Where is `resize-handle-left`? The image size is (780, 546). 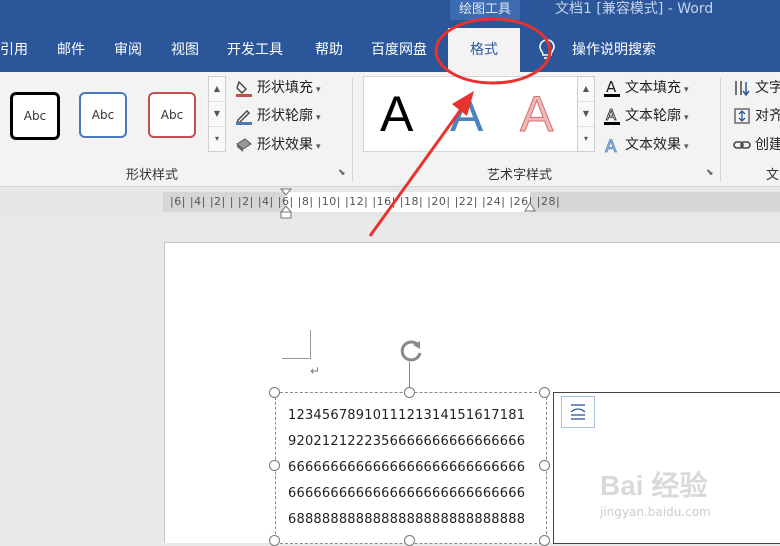
resize-handle-left is located at coordinates (274, 465).